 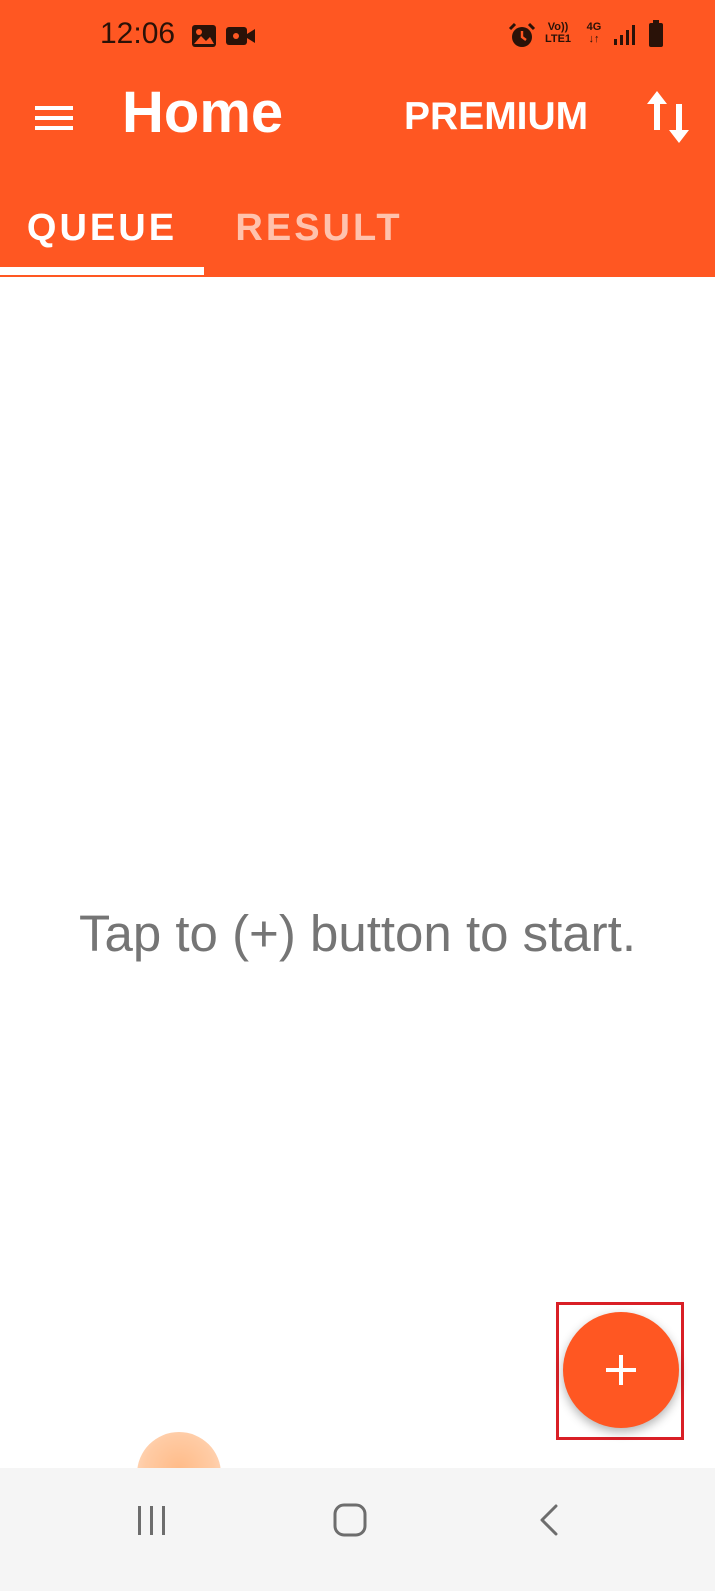 I want to click on swap-vertical-icon, so click(x=668, y=117).